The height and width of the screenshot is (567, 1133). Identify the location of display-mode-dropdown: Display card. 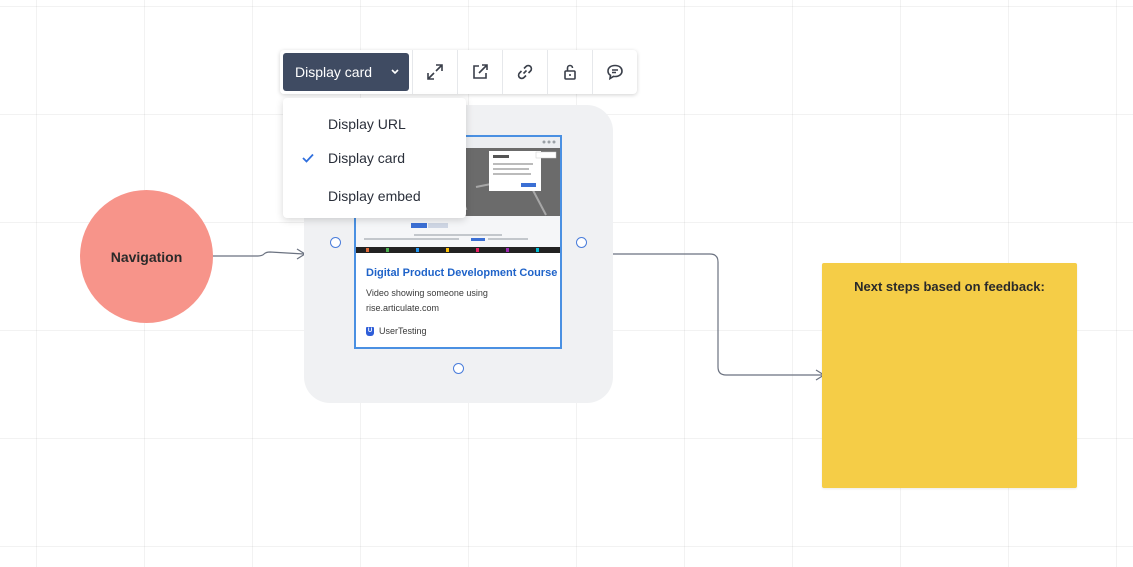
(346, 72).